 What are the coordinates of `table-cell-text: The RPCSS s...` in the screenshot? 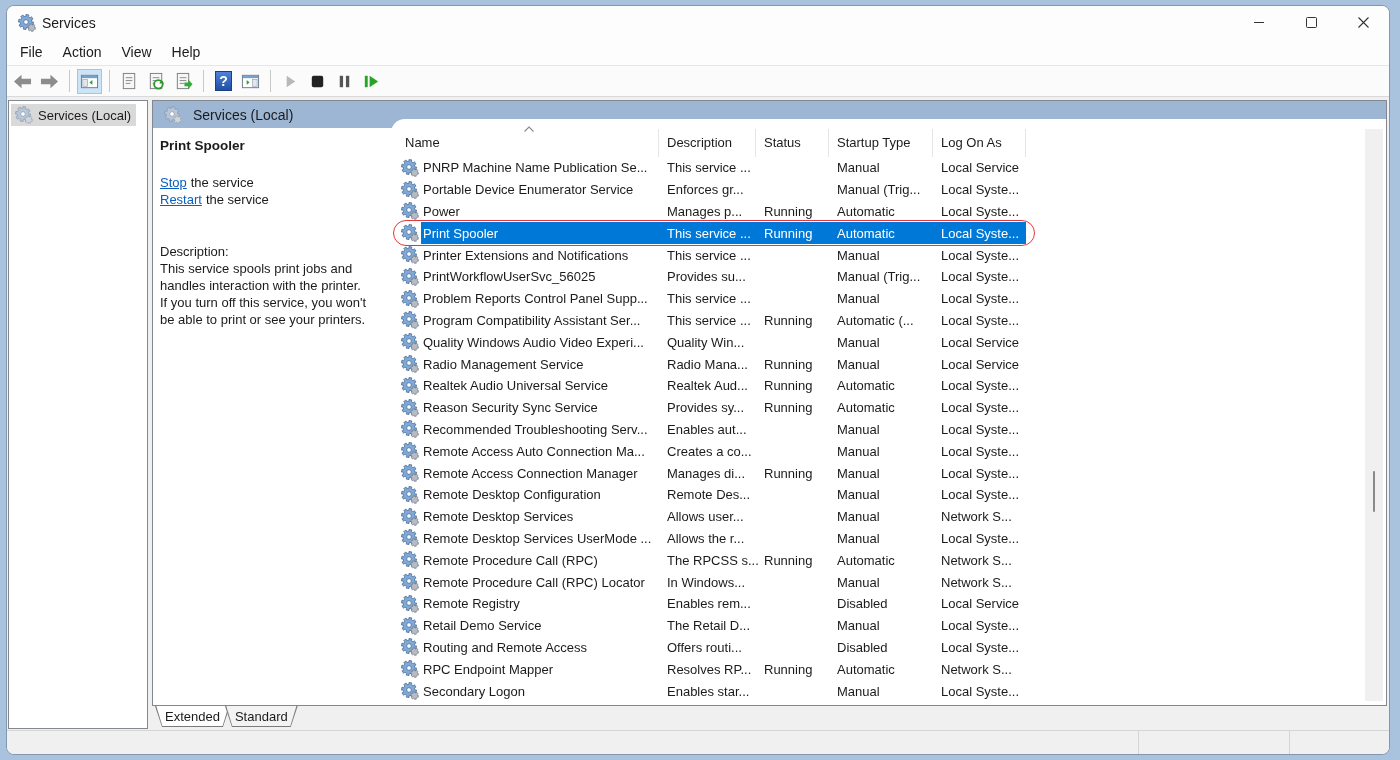 It's located at (711, 560).